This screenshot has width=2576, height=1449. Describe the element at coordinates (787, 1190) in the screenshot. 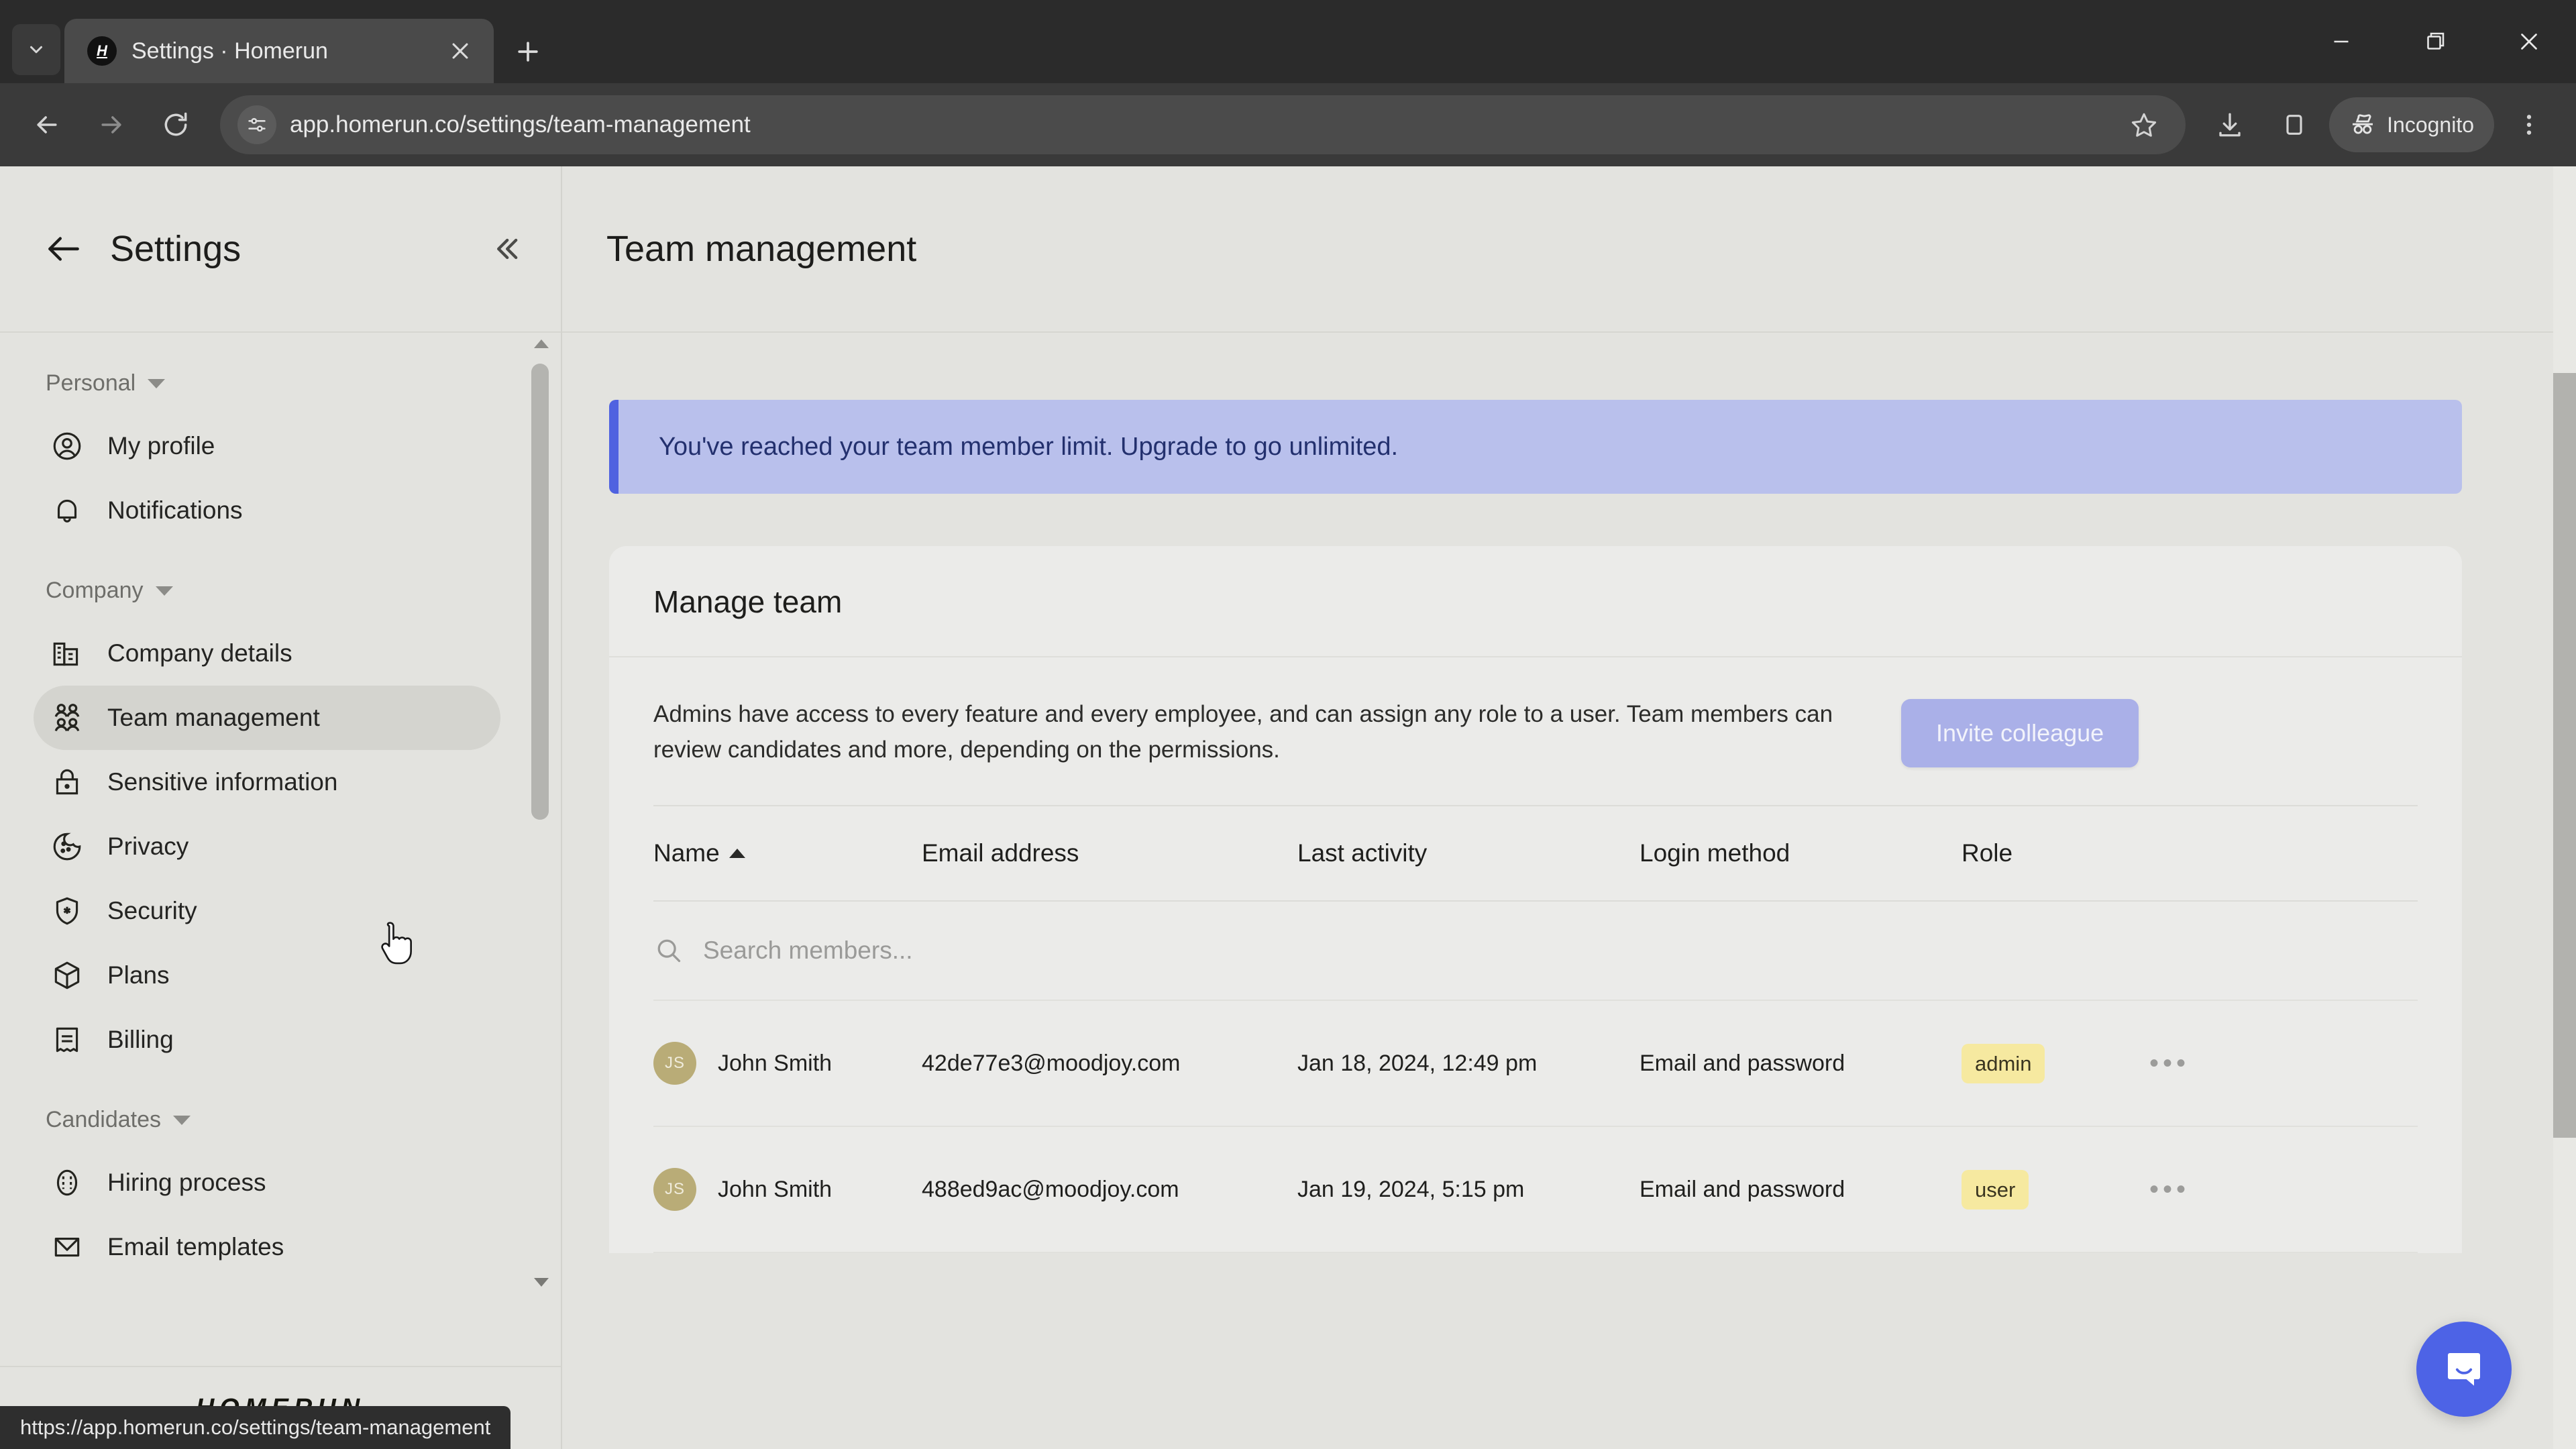

I see `member-name-cell: JS John Smith` at that location.